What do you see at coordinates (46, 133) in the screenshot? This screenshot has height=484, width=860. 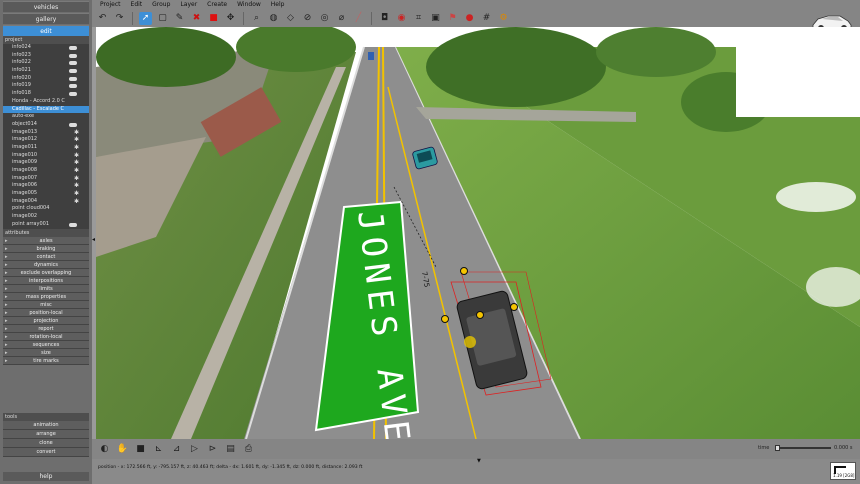 I see `tree-item: image013 ✱` at bounding box center [46, 133].